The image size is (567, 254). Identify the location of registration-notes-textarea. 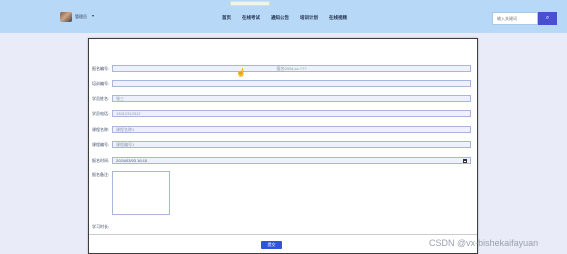
(141, 193).